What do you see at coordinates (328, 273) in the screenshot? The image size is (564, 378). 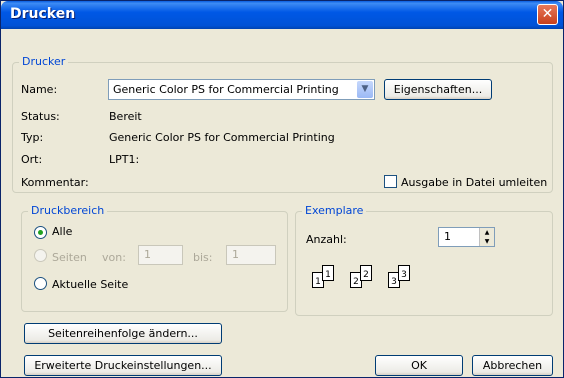 I see `collate-page: 1` at bounding box center [328, 273].